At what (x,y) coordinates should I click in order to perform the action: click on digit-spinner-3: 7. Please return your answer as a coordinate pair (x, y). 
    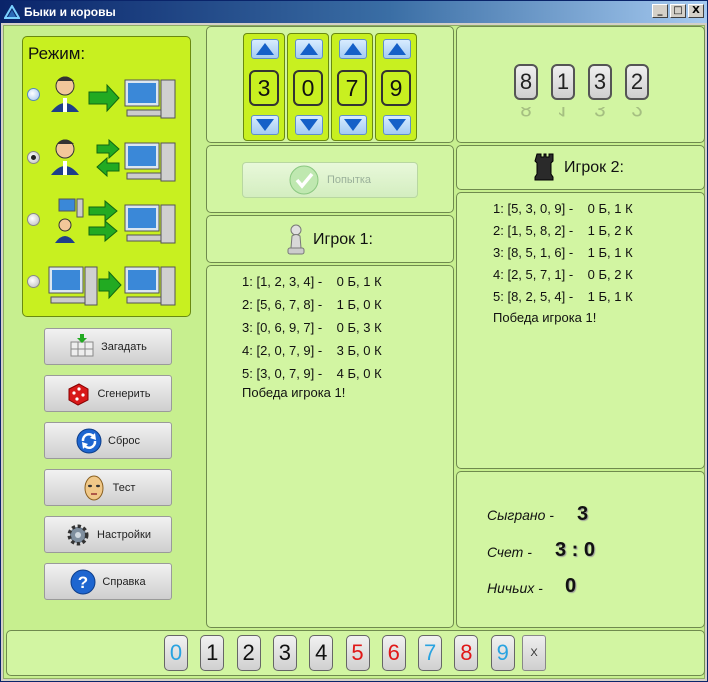
    Looking at the image, I should click on (352, 87).